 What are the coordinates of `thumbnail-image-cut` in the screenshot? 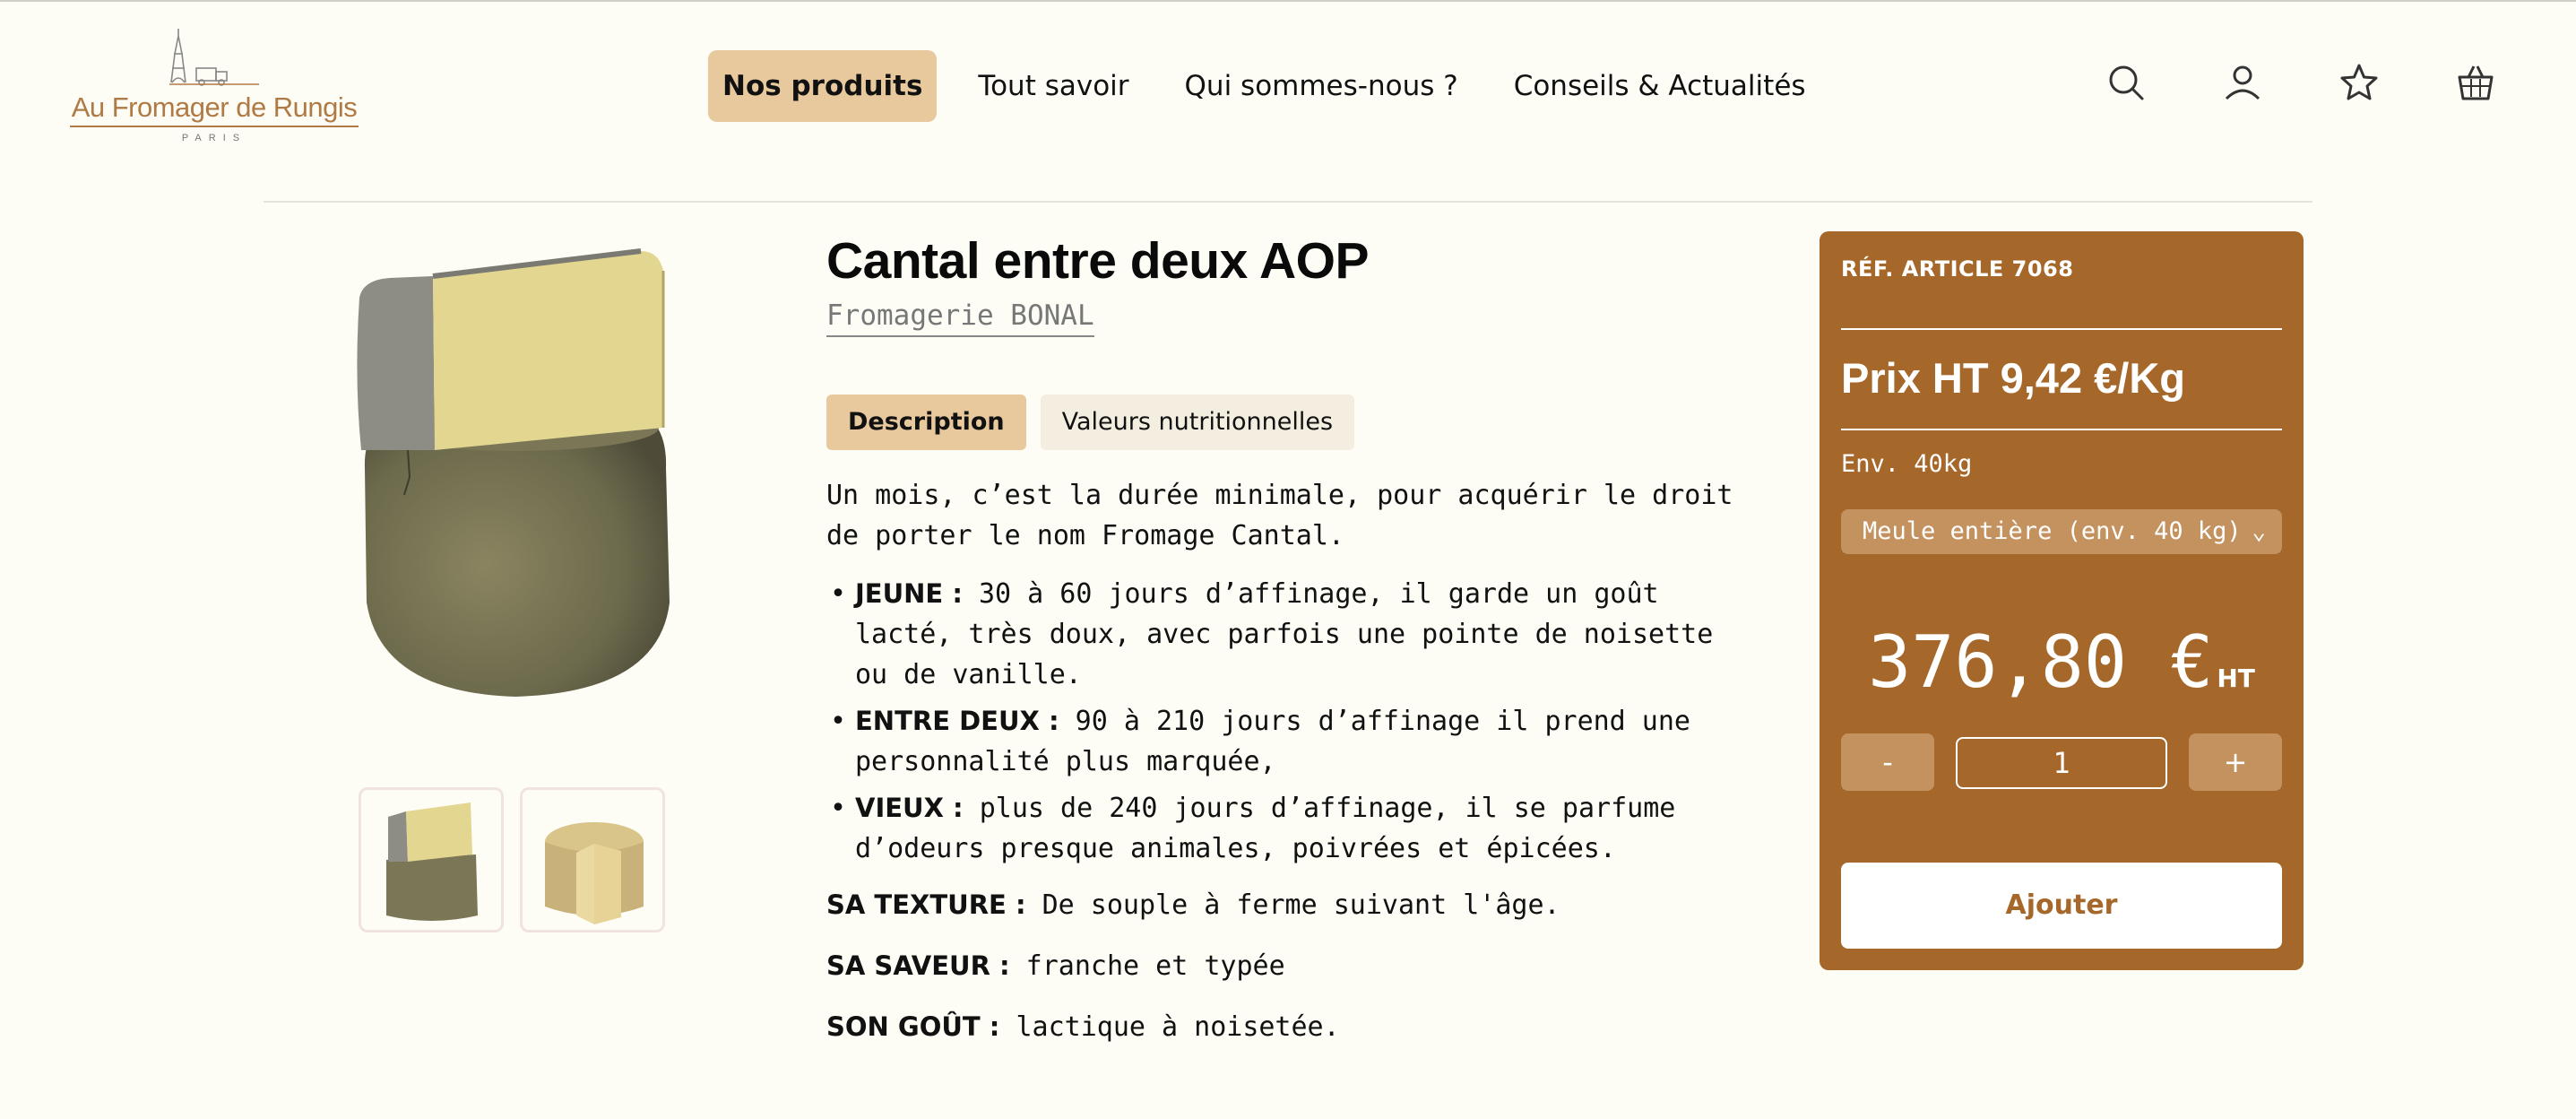 It's located at (594, 873).